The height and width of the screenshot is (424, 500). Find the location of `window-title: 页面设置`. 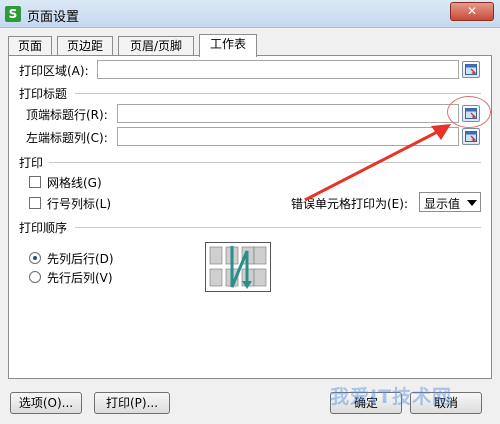

window-title: 页面设置 is located at coordinates (53, 17).